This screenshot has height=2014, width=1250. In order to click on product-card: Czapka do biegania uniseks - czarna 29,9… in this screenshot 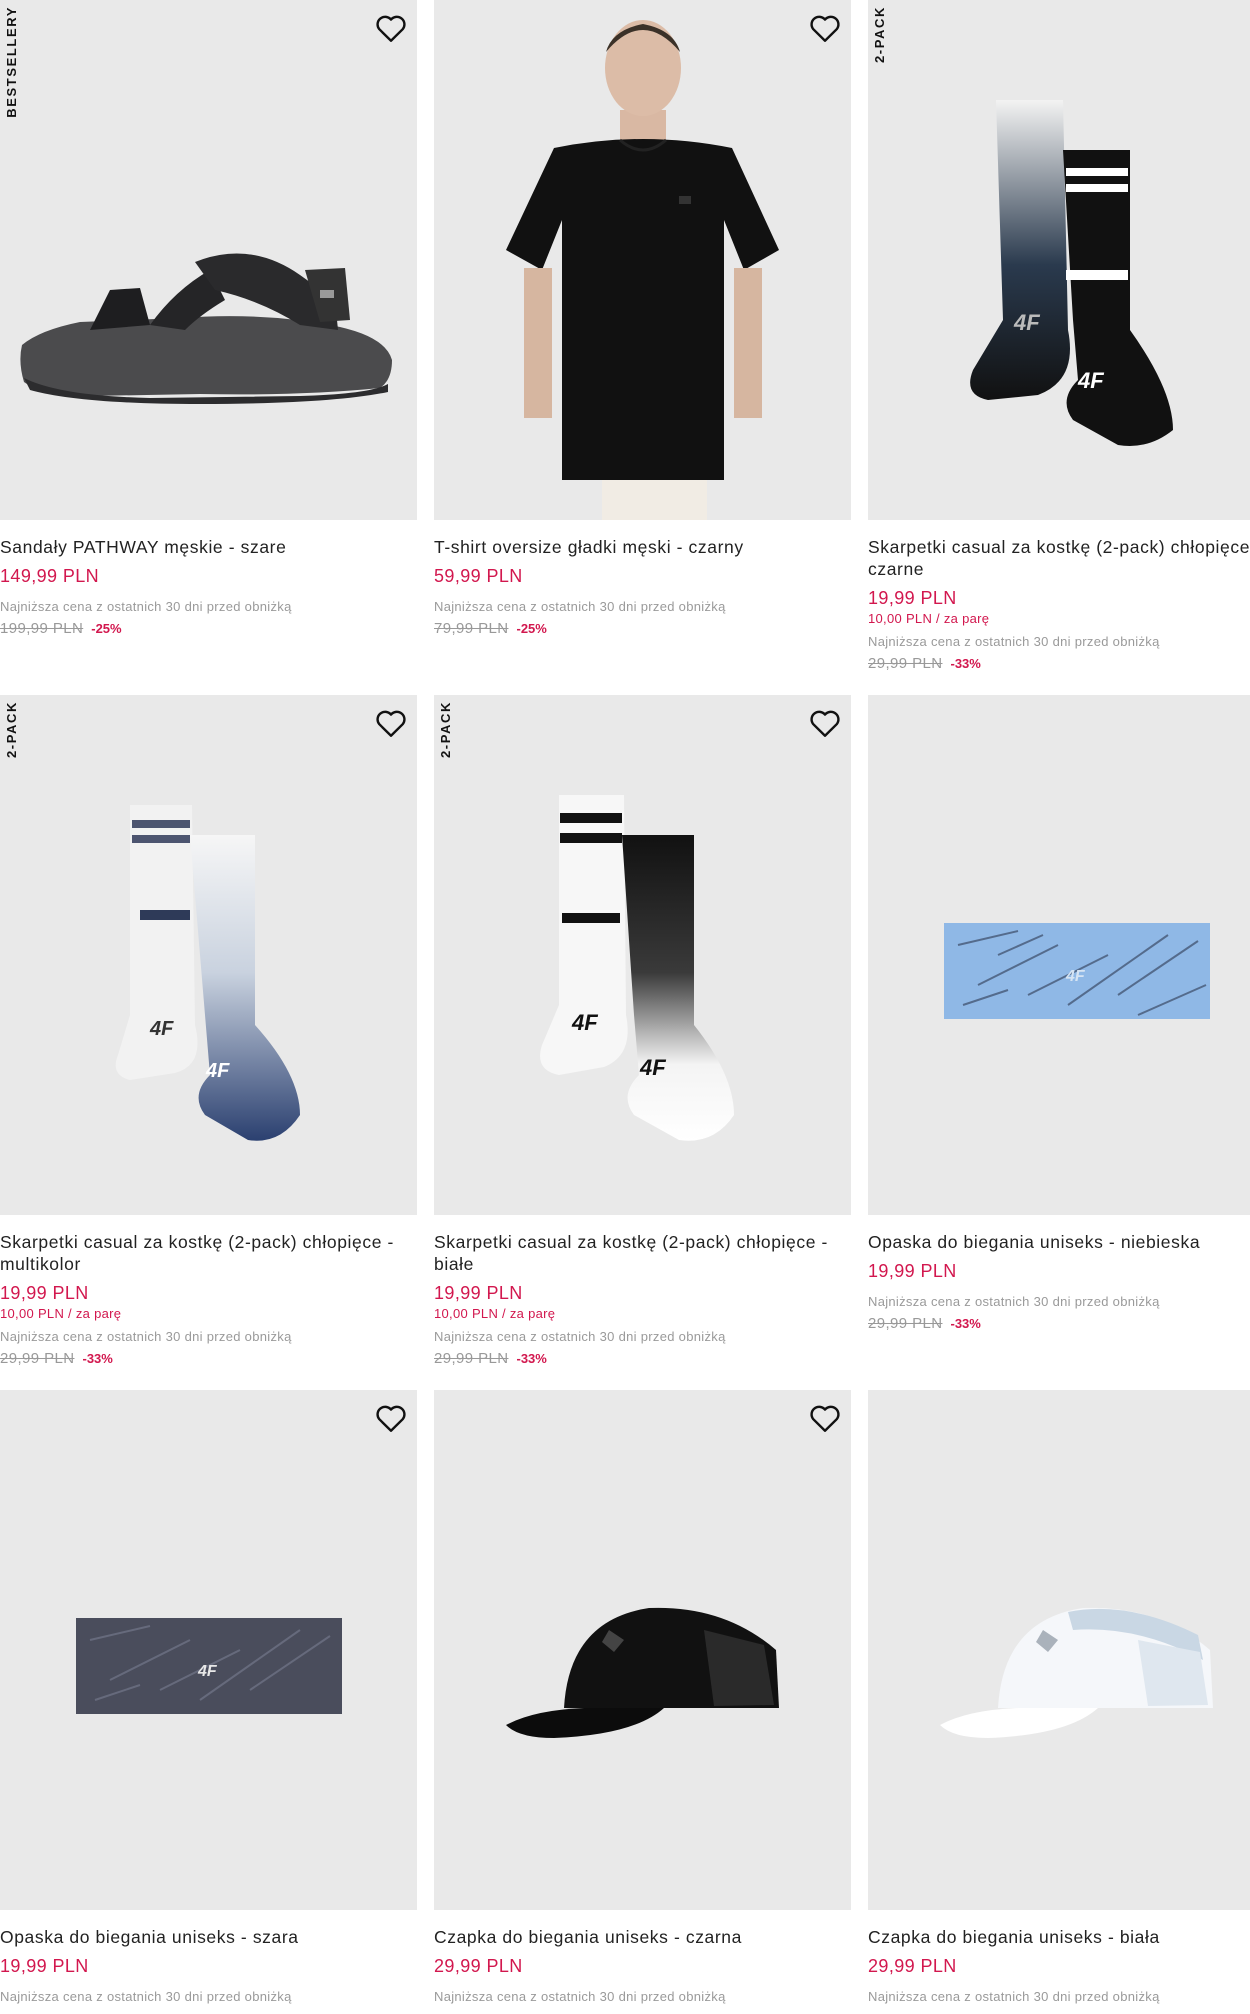, I will do `click(642, 1697)`.